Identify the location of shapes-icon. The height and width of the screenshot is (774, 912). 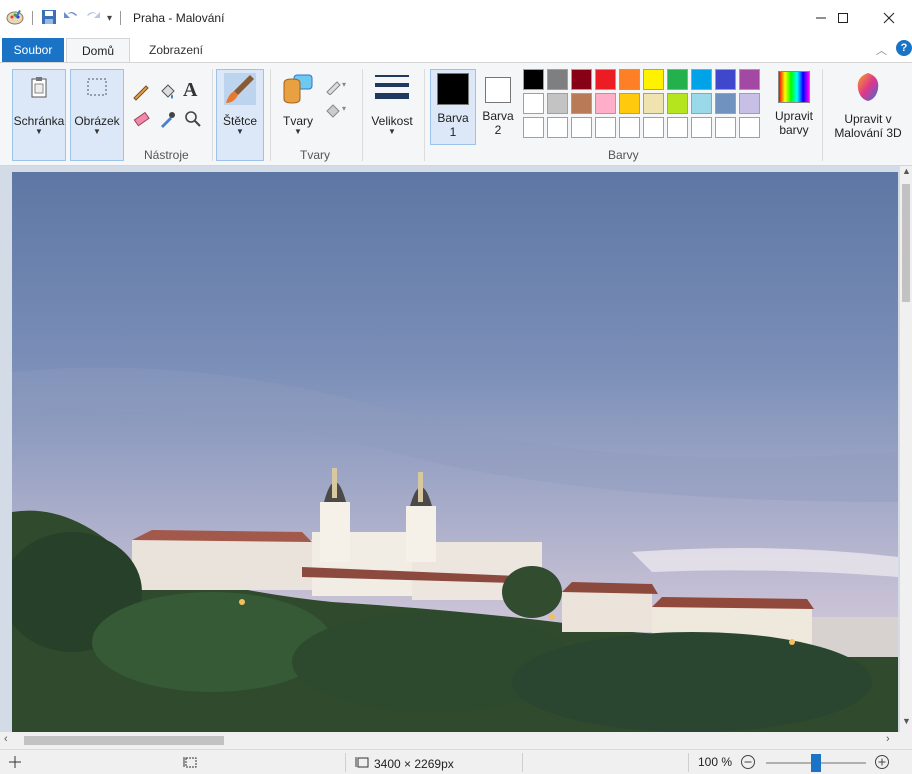
(298, 90).